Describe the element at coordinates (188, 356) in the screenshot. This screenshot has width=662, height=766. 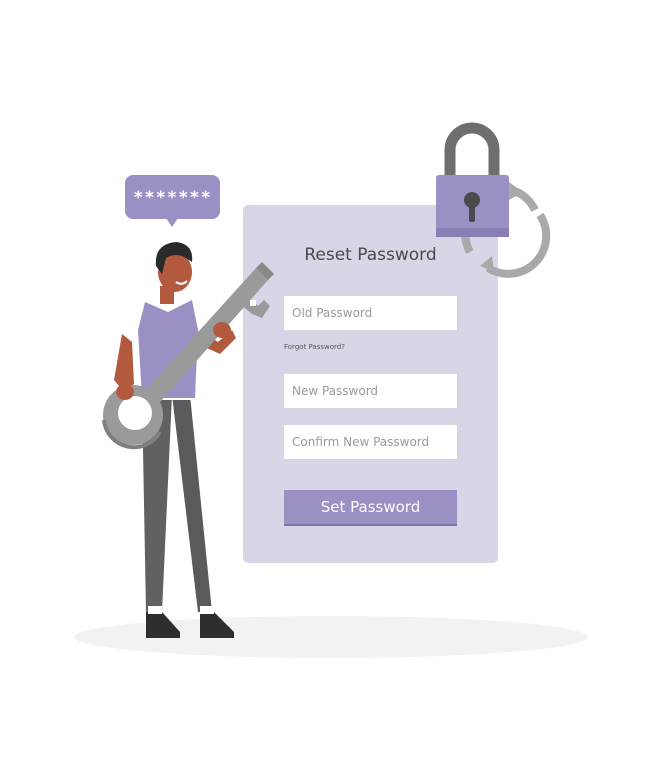
I see `key-icon` at that location.